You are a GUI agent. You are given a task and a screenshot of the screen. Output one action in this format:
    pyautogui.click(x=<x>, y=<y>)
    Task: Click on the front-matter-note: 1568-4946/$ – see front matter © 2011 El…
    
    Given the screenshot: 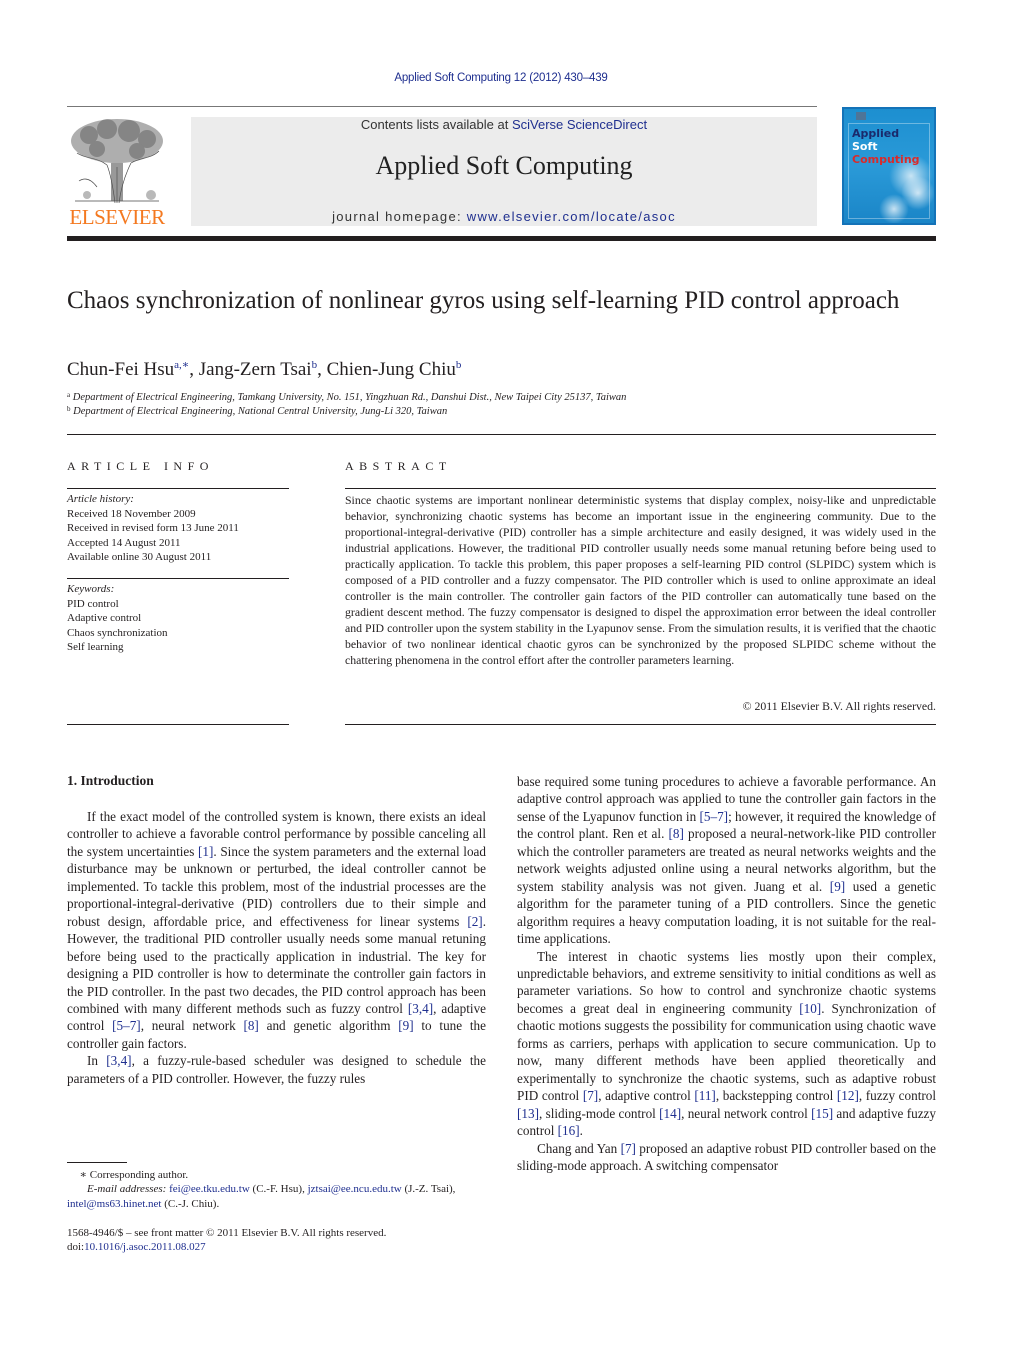 What is the action you would take?
    pyautogui.click(x=227, y=1233)
    